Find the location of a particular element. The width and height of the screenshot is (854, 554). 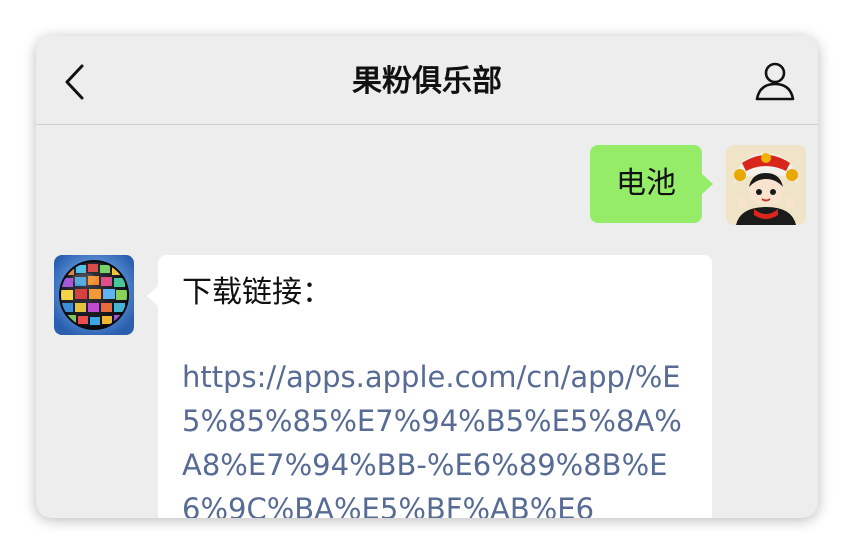

profile-button is located at coordinates (775, 81).